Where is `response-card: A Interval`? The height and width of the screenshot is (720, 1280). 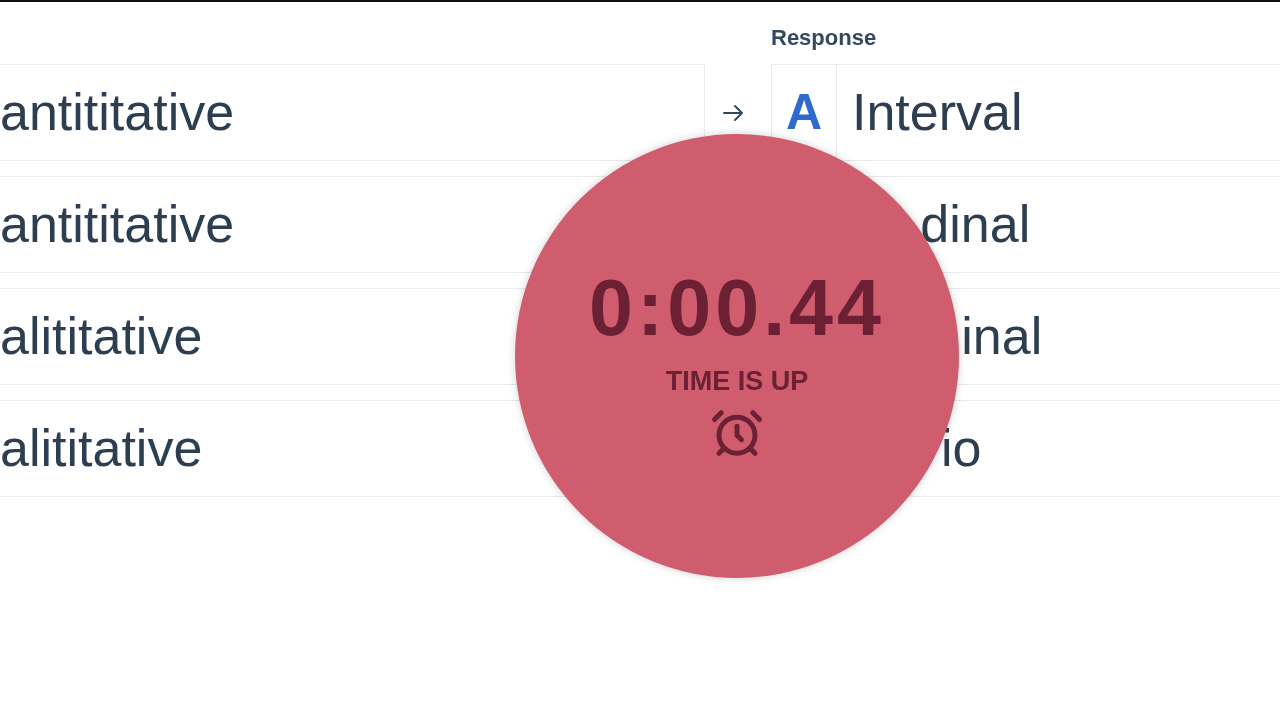 response-card: A Interval is located at coordinates (1025, 112).